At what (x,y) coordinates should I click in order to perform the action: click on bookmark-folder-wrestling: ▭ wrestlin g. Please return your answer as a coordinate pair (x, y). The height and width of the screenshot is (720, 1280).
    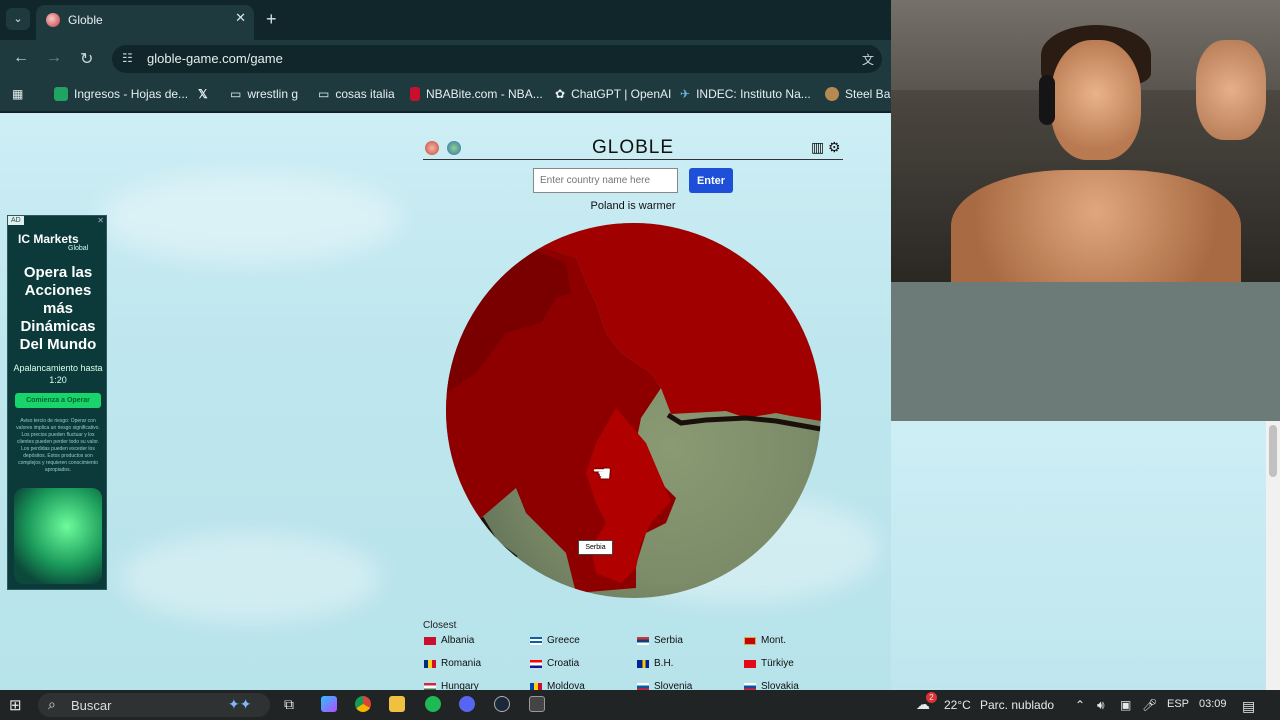
    Looking at the image, I should click on (264, 94).